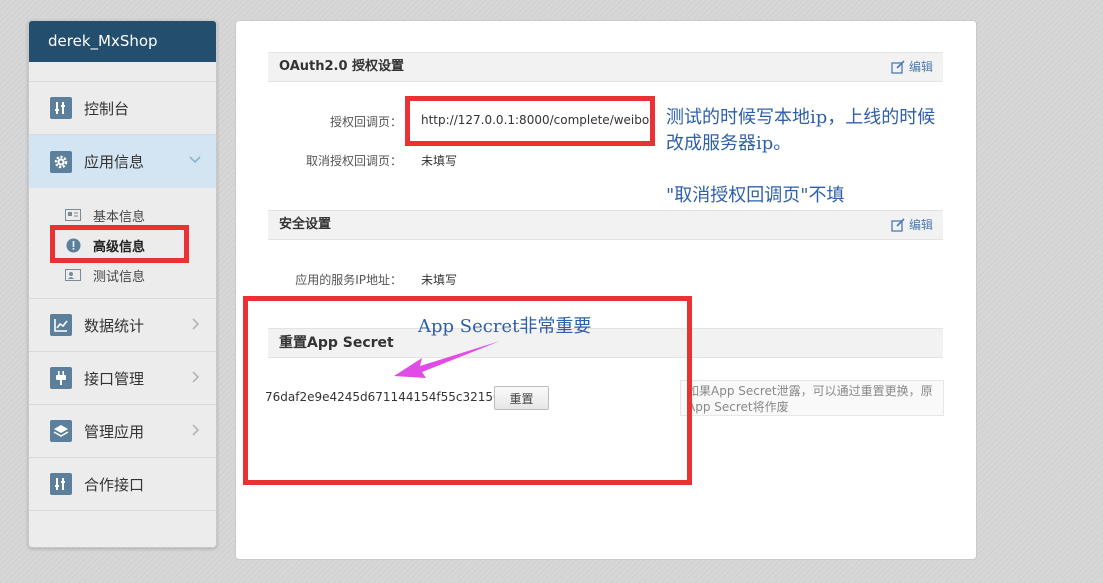  I want to click on security-section-header: 安全设置 编辑, so click(605, 225).